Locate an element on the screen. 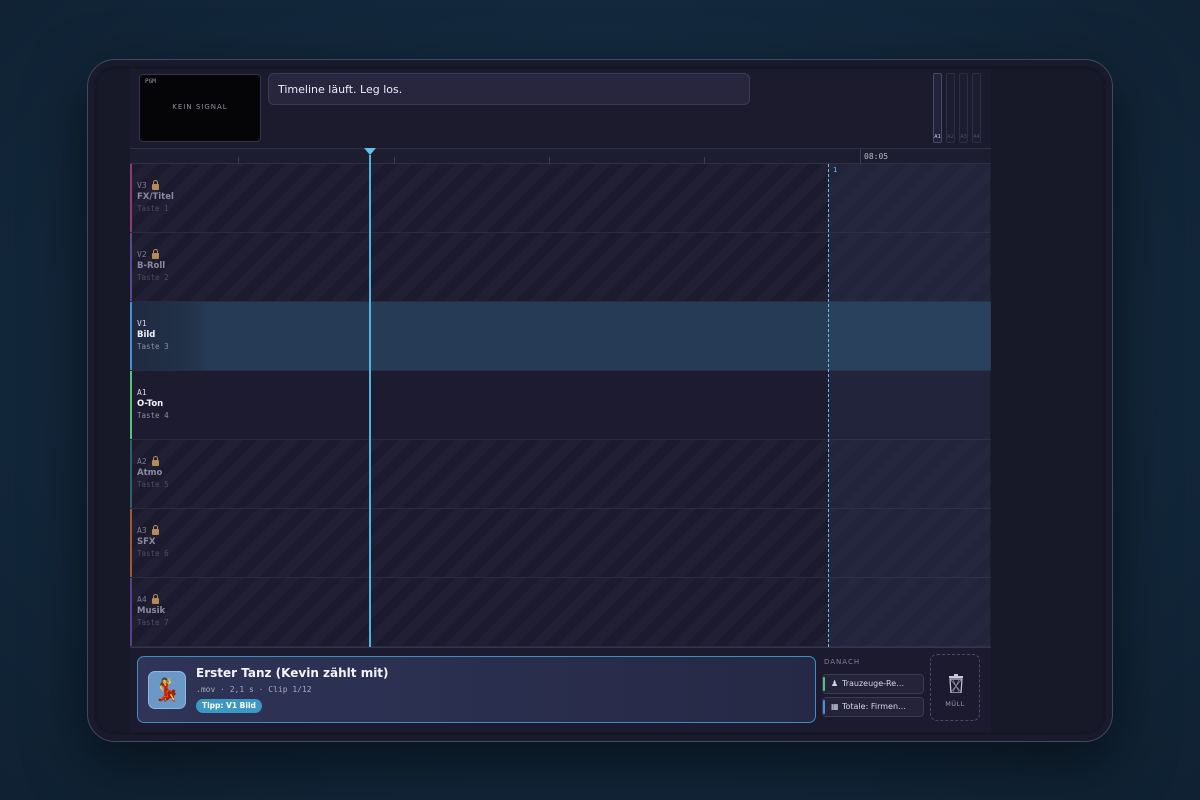 Image resolution: width=1200 pixels, height=800 pixels. marker-number: 1 is located at coordinates (835, 170).